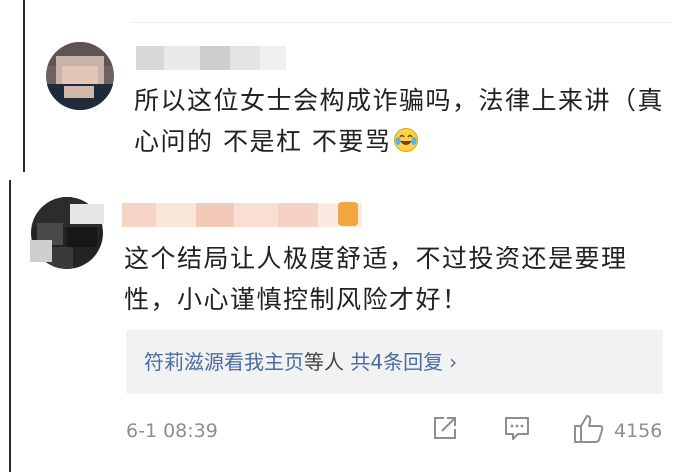 This screenshot has width=684, height=472. I want to click on comment-text: 这个结局让人极度舒适，不过投资还是要理性，小心谨慎控制风险才好！, so click(376, 279).